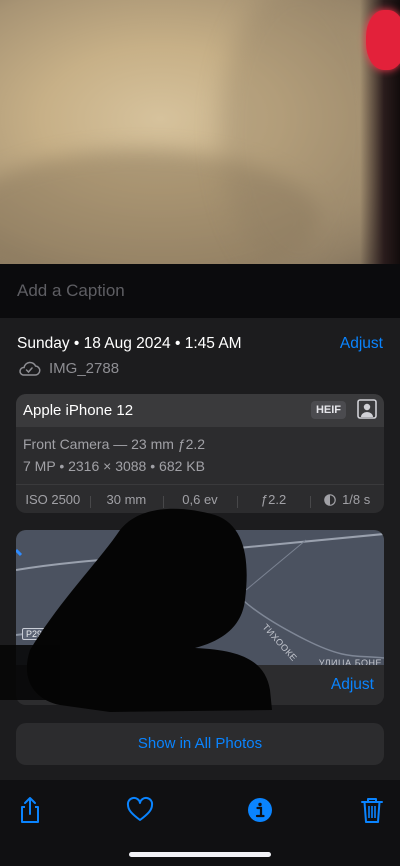 The height and width of the screenshot is (866, 400). Describe the element at coordinates (352, 685) in the screenshot. I see `adjust-location-button: Adjust` at that location.